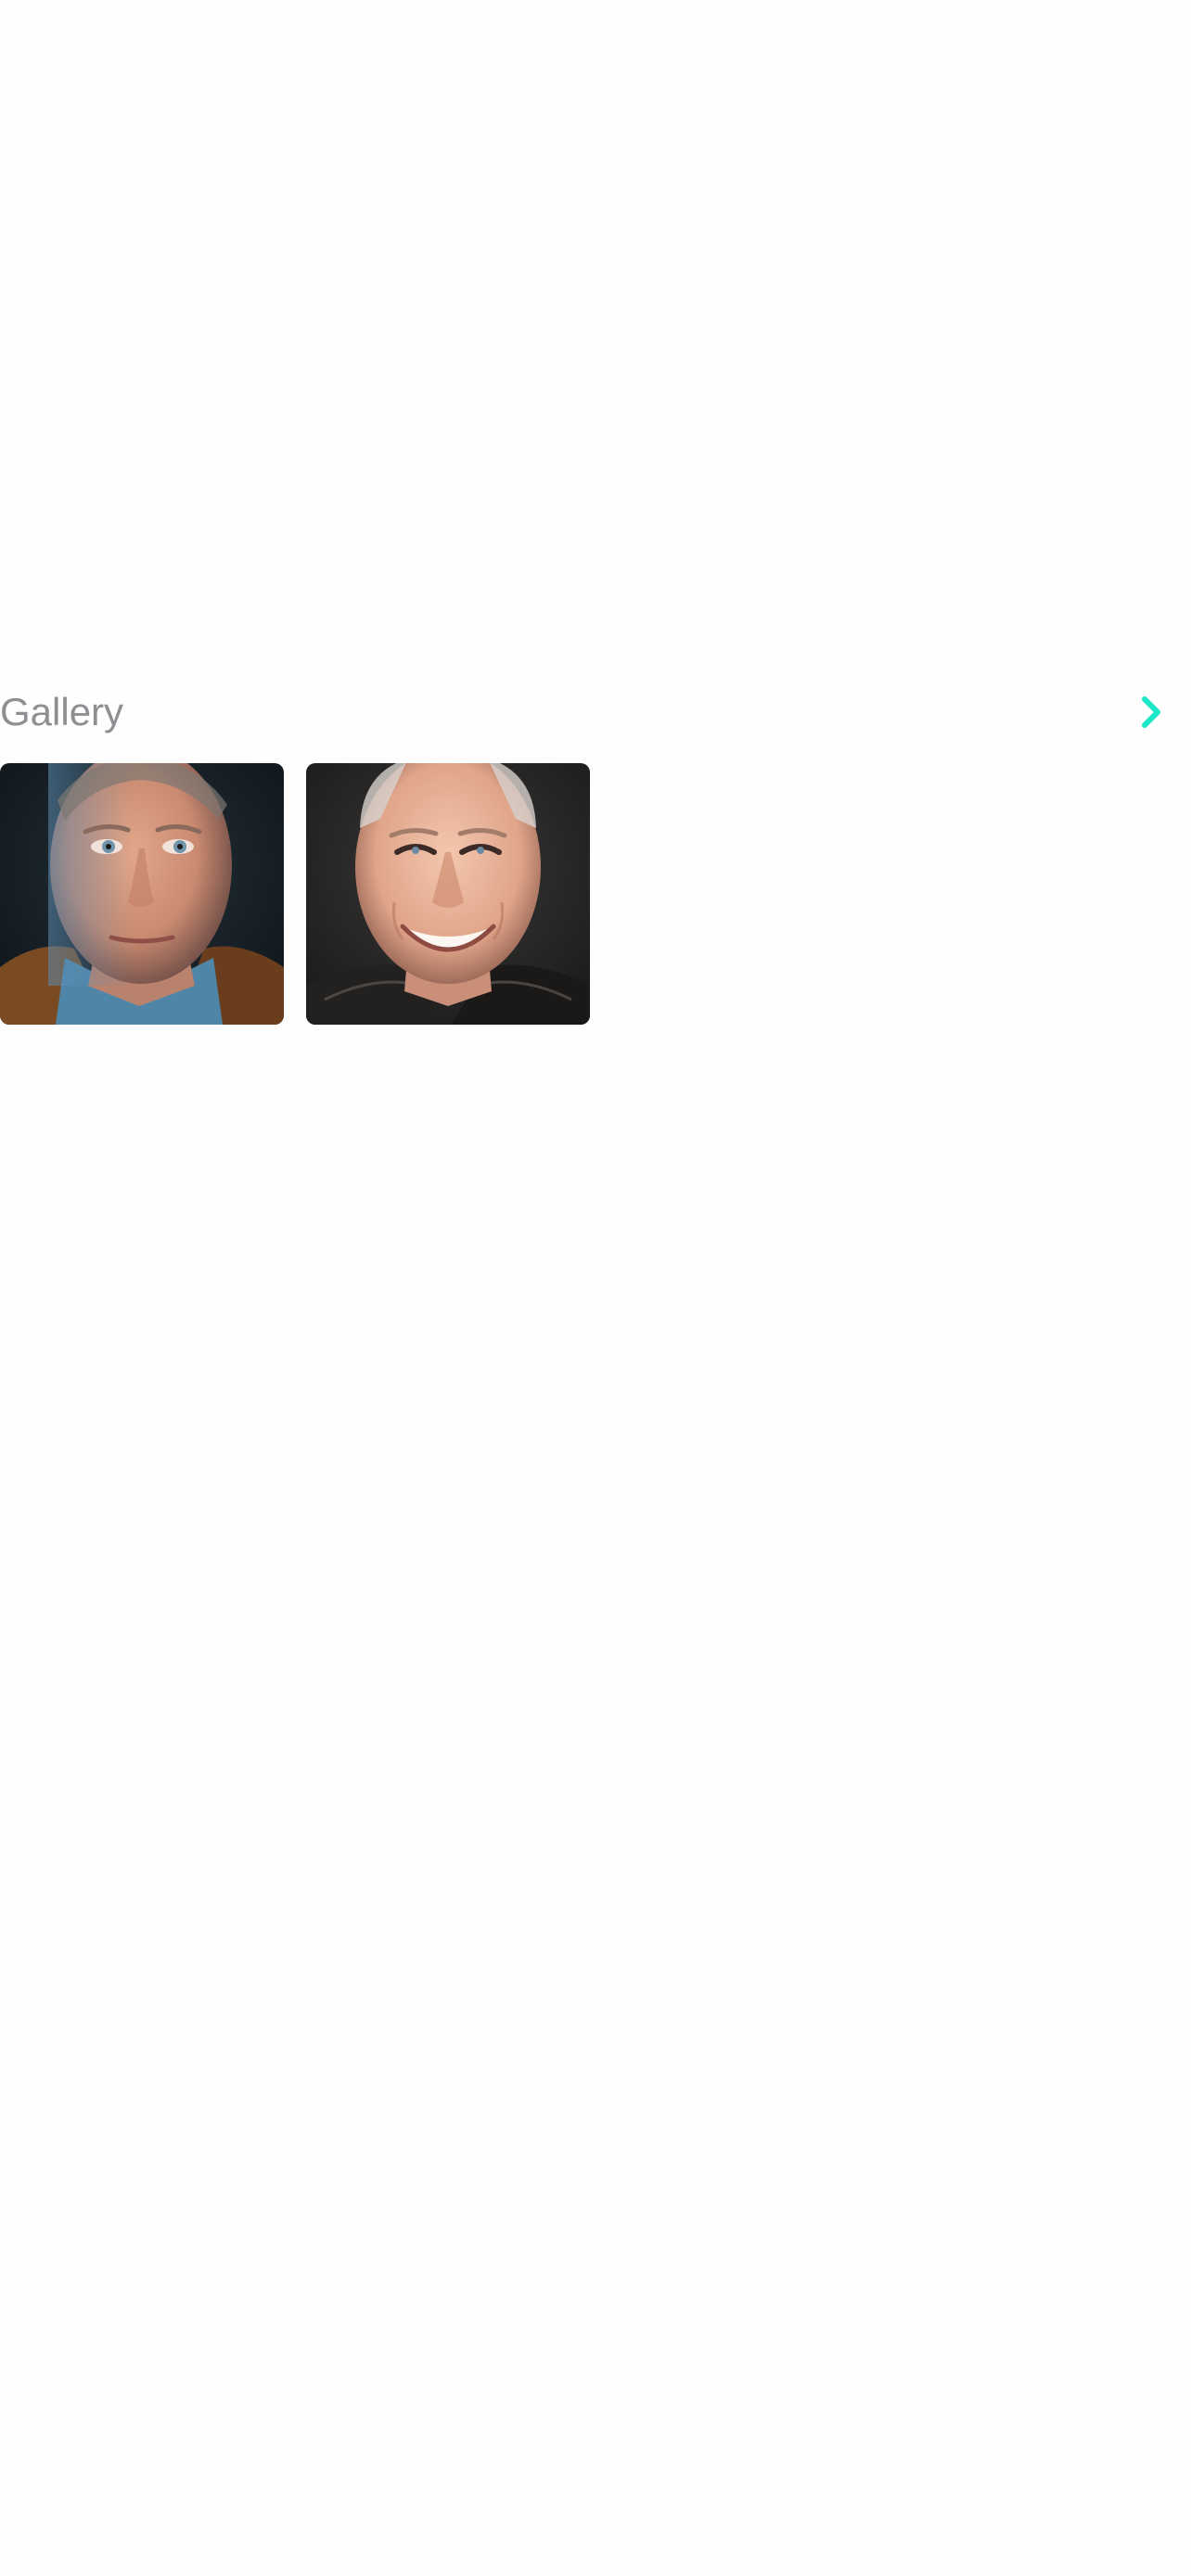  I want to click on gallery-title: Gallery, so click(62, 712).